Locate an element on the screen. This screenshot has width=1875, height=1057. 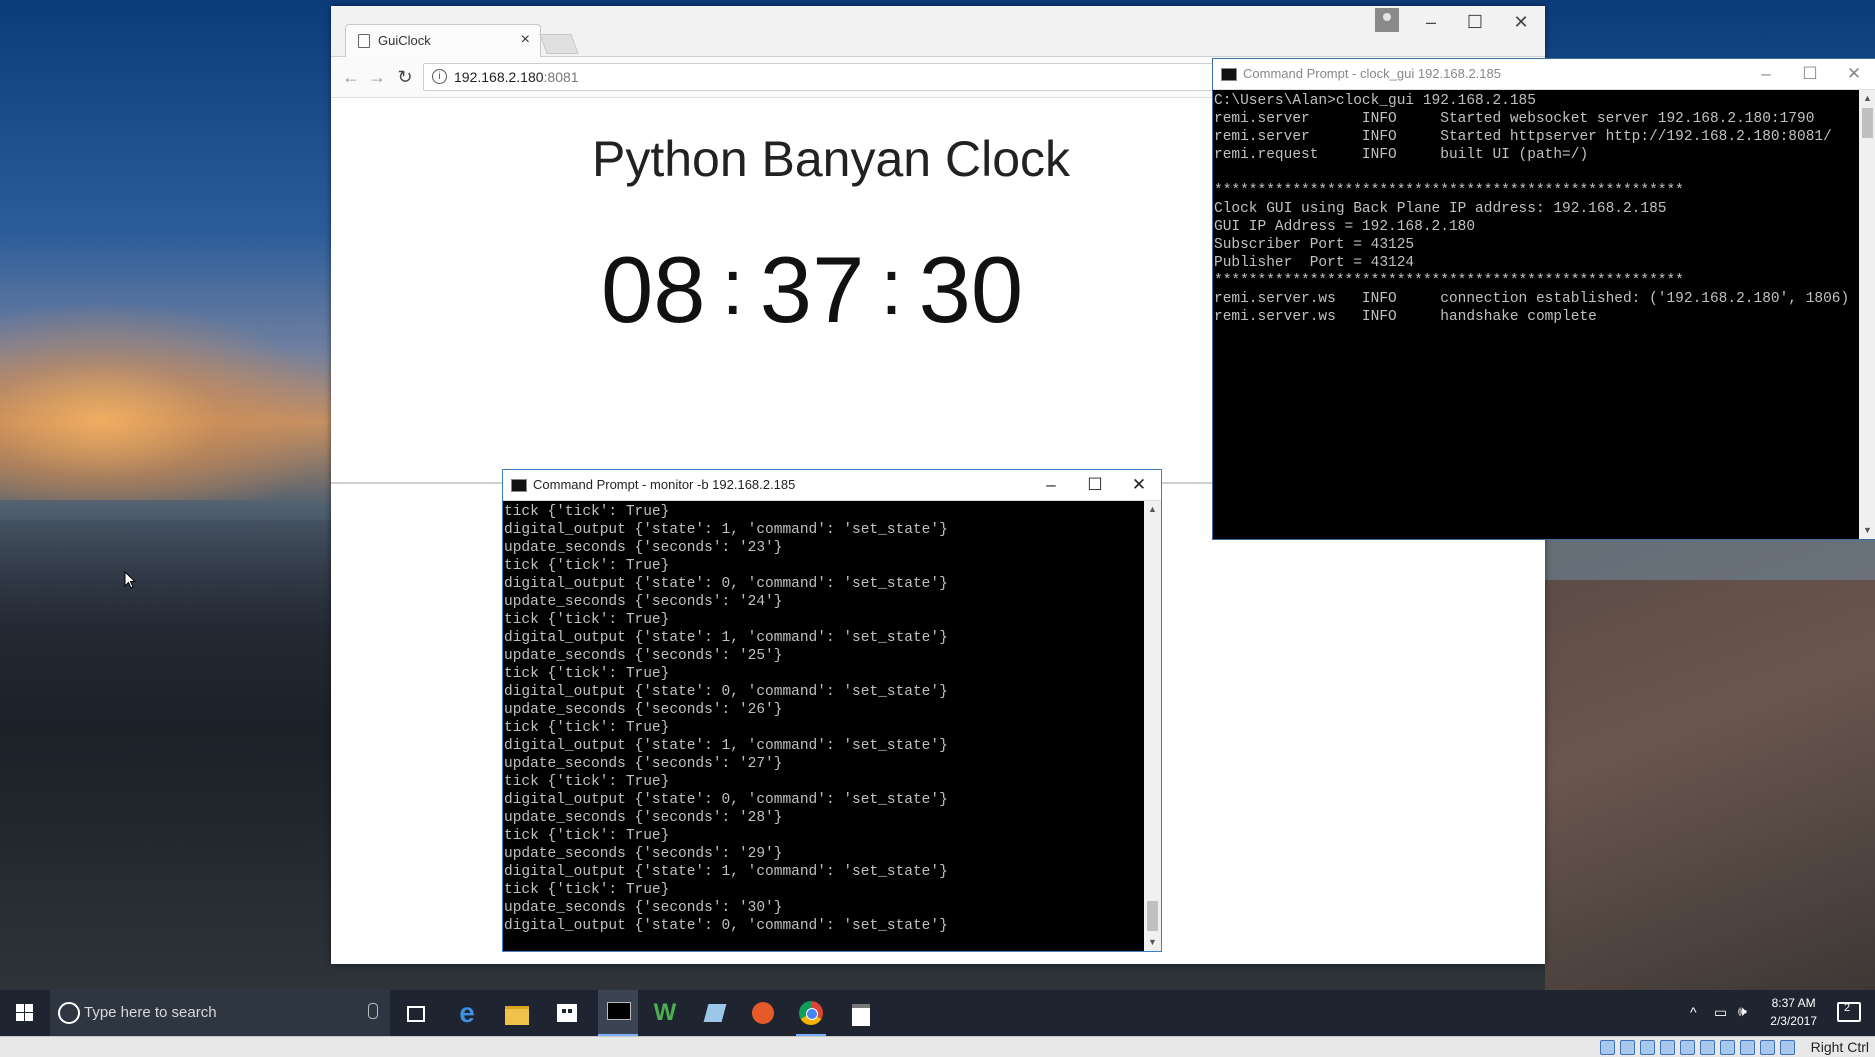
task-view-icon is located at coordinates (417, 1013).